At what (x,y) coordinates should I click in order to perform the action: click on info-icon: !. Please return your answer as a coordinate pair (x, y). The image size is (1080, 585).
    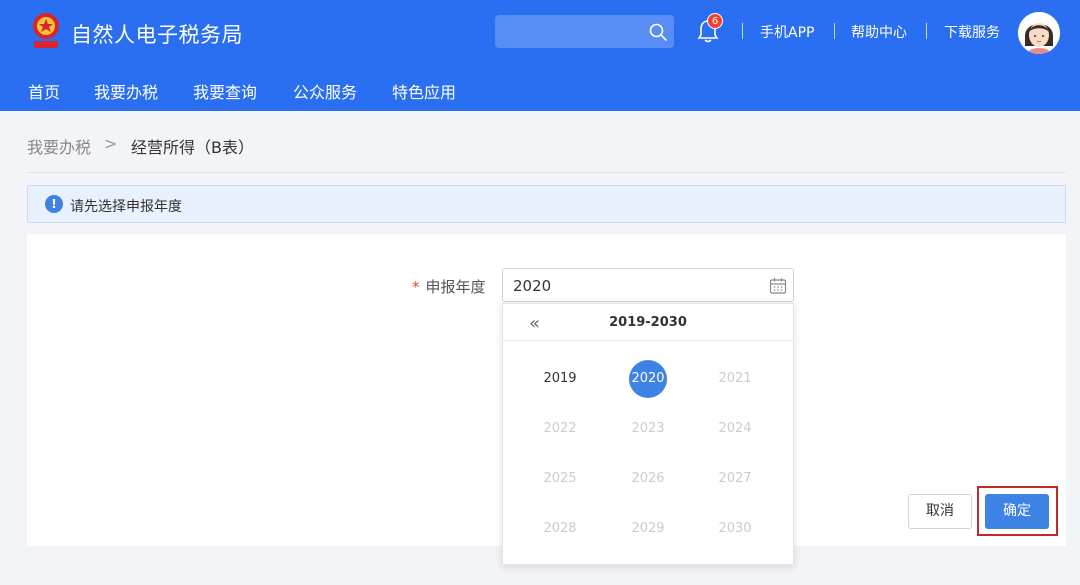
    Looking at the image, I should click on (54, 204).